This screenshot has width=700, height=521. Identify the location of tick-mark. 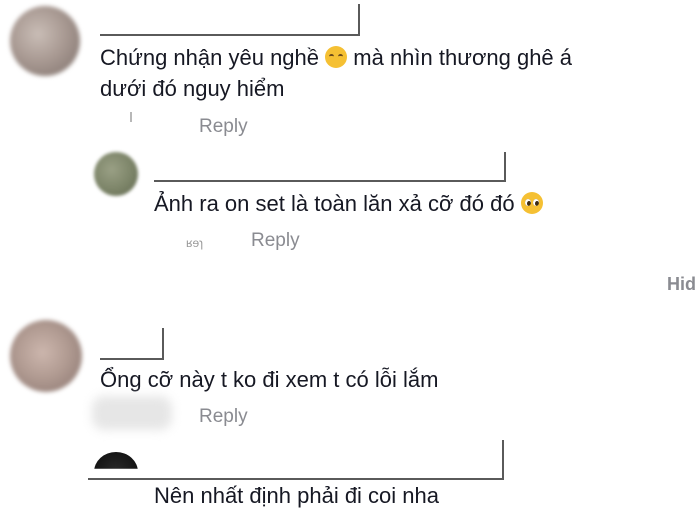
(131, 117).